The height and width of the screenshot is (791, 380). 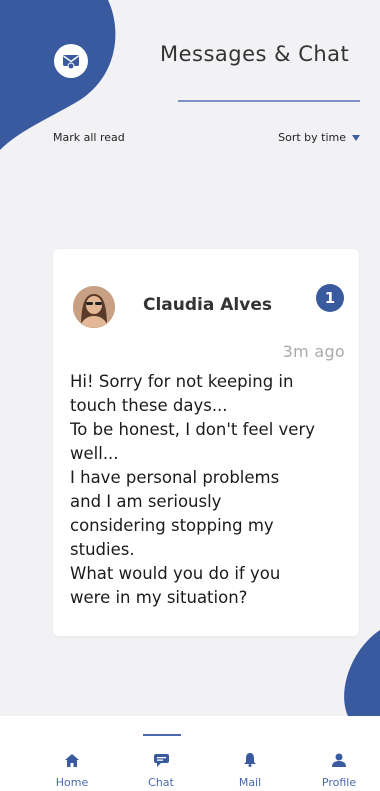 I want to click on message-line: were in my situation?, so click(x=159, y=597).